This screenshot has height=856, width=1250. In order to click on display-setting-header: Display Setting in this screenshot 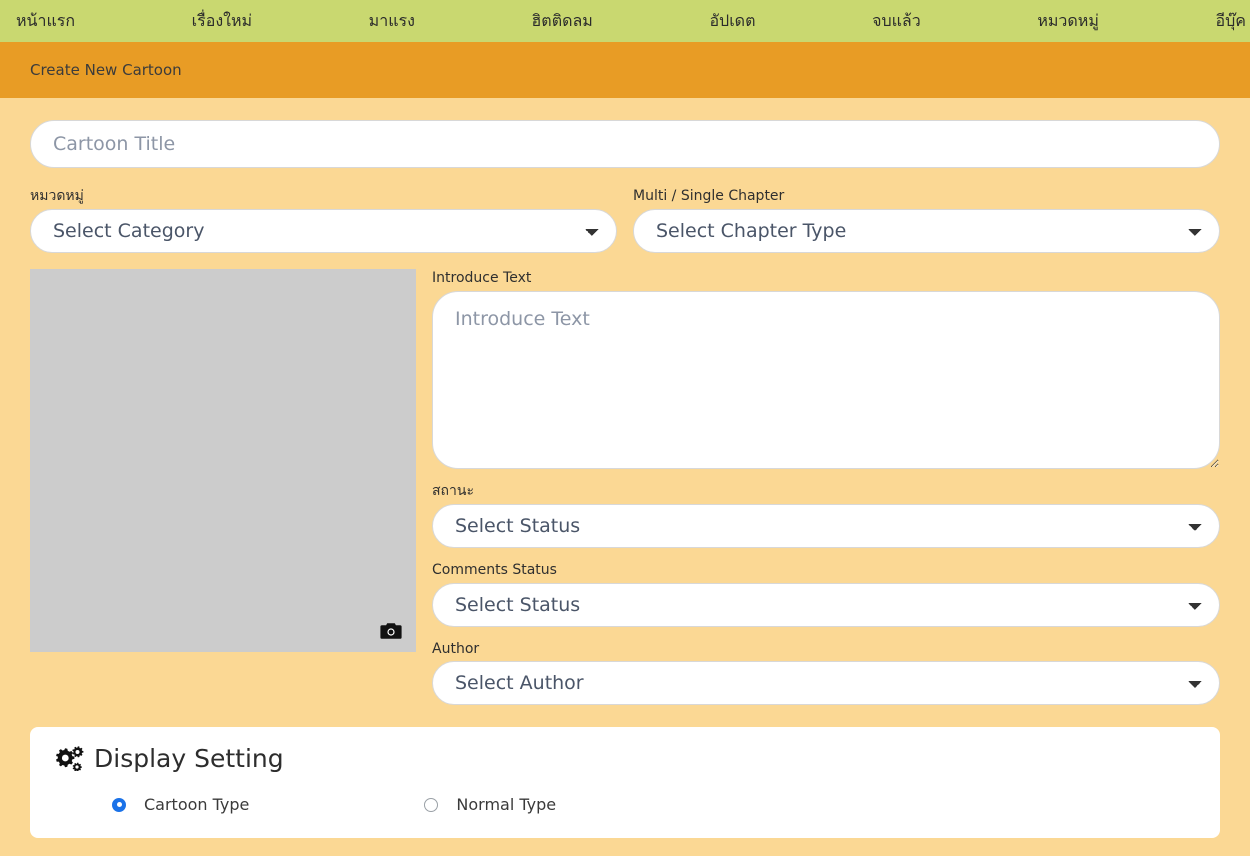, I will do `click(625, 758)`.